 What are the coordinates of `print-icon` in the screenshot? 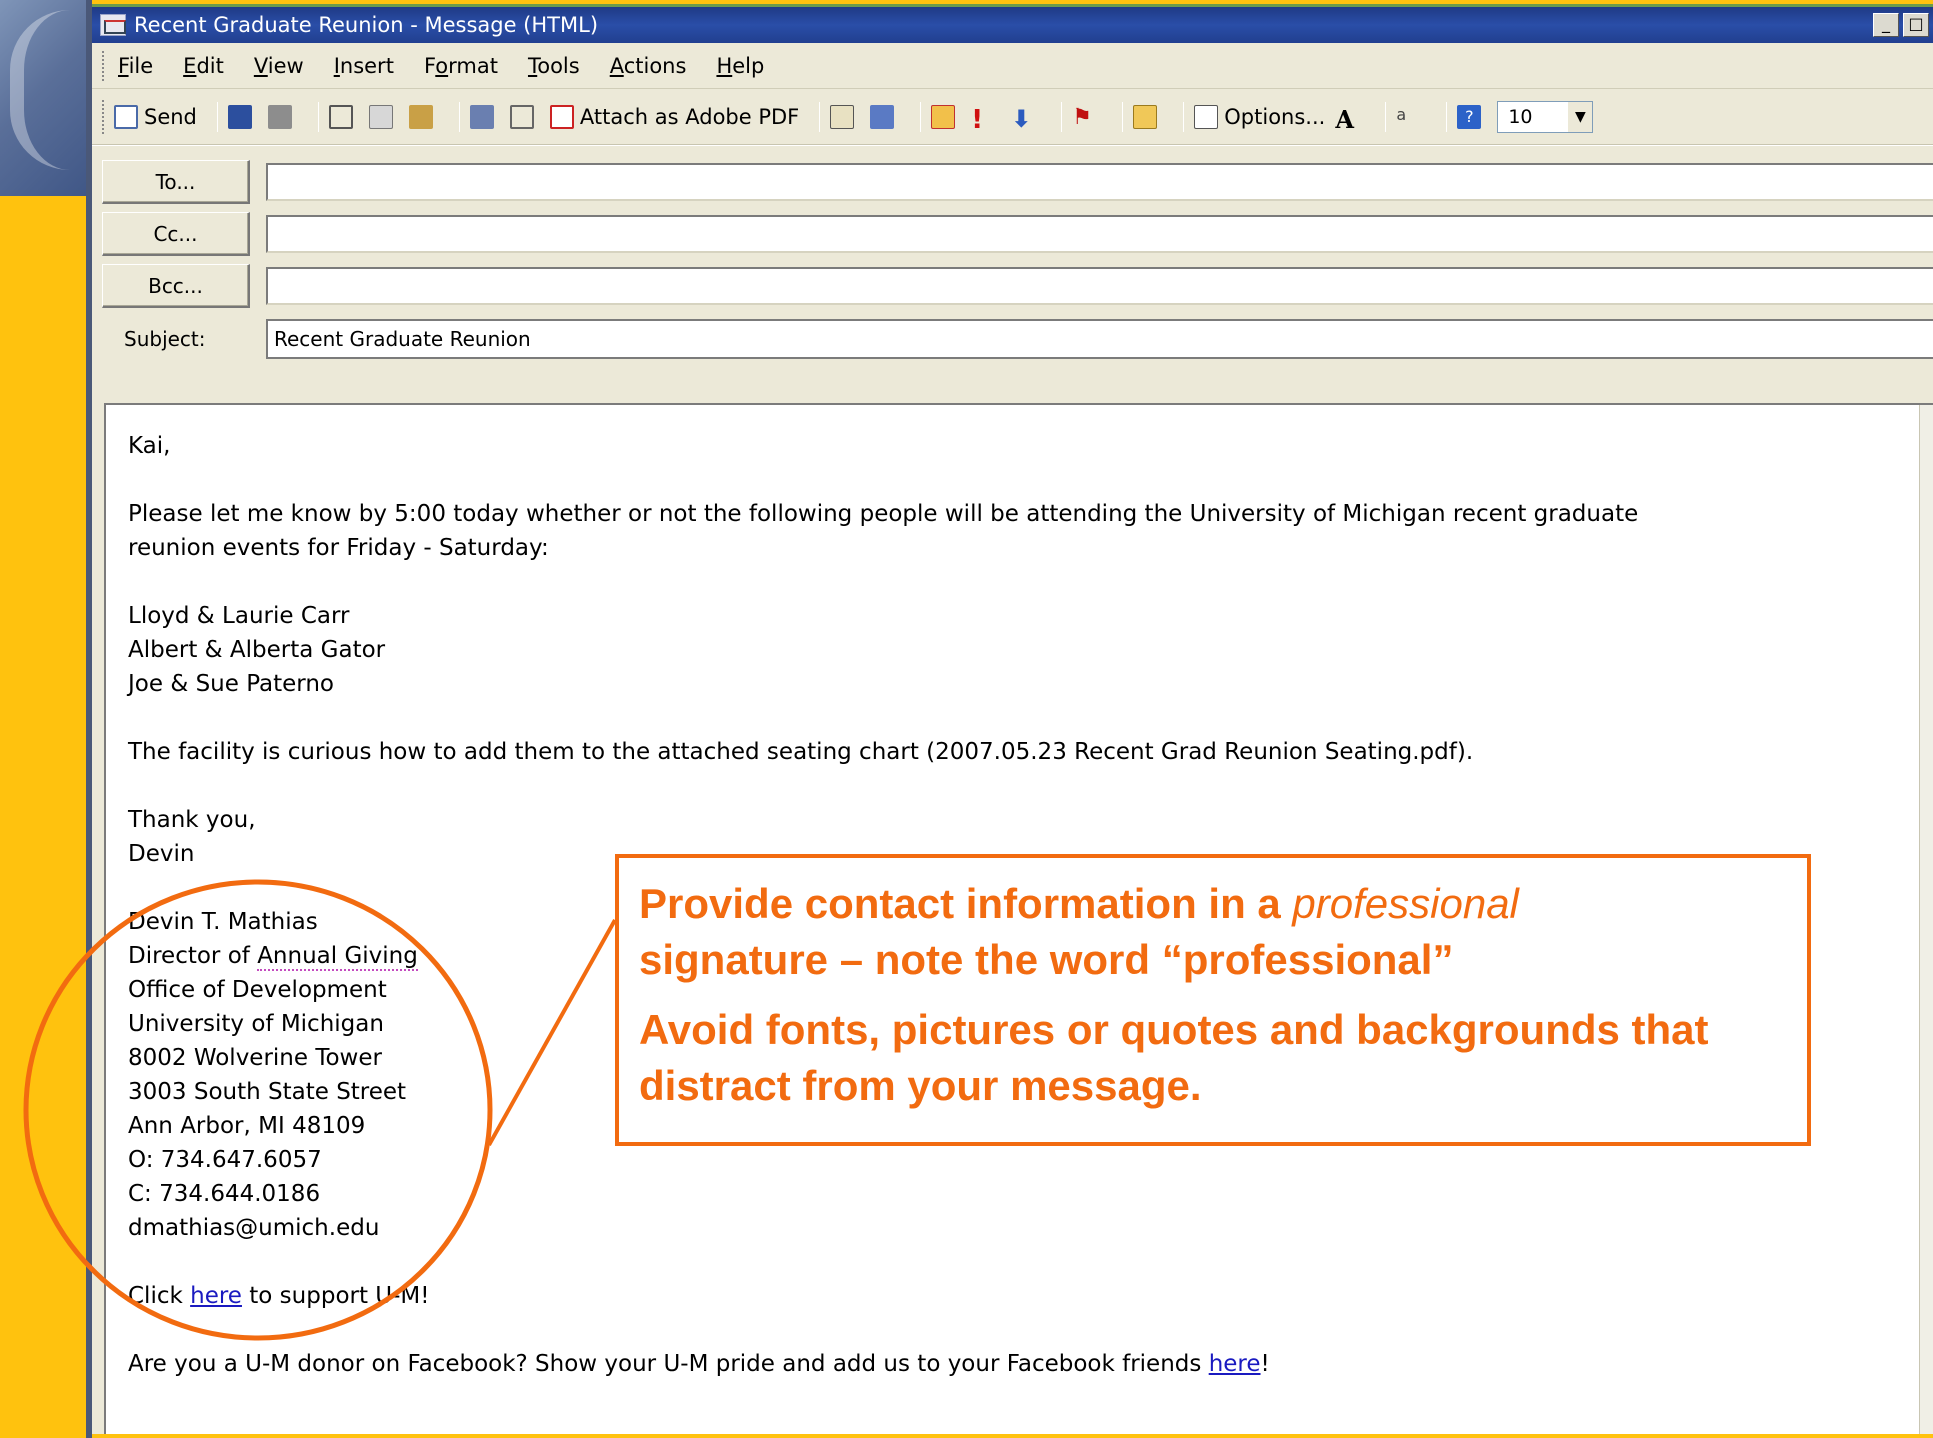 It's located at (279, 116).